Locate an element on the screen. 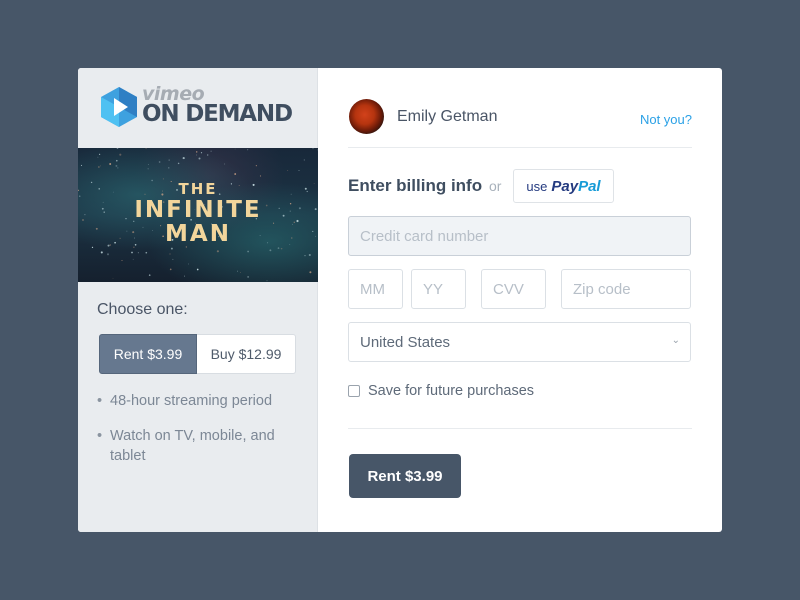 Image resolution: width=800 pixels, height=600 pixels. film-title-line-1: THE is located at coordinates (198, 189).